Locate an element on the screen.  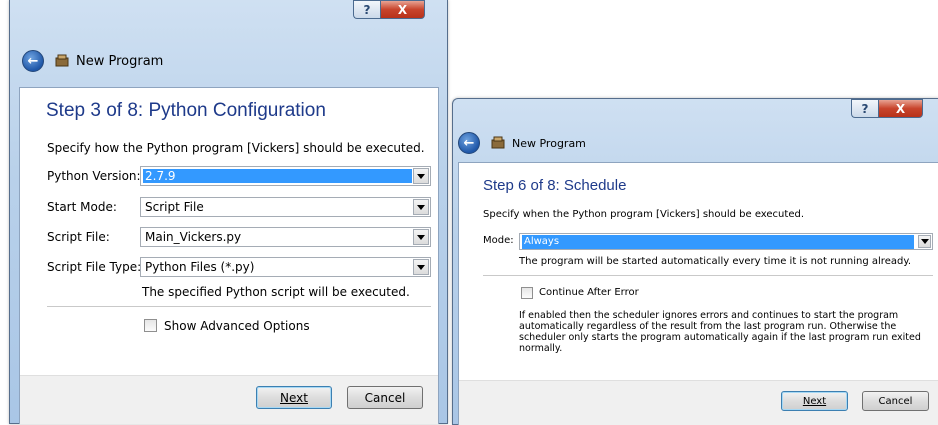
python-version-select: 2.7.9 is located at coordinates (285, 176).